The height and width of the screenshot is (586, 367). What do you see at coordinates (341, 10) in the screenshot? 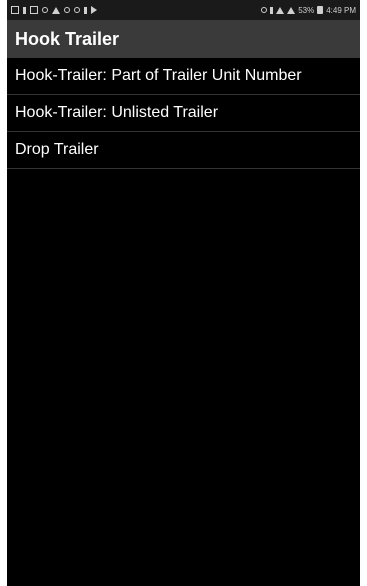
I see `status-time: 4:49 PM` at bounding box center [341, 10].